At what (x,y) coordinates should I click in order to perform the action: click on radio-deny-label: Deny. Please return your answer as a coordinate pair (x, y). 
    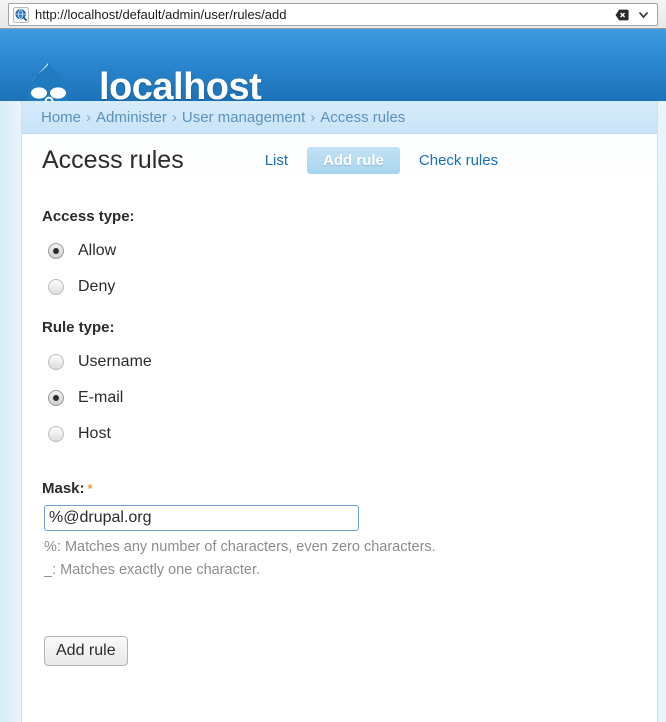
    Looking at the image, I should click on (97, 286).